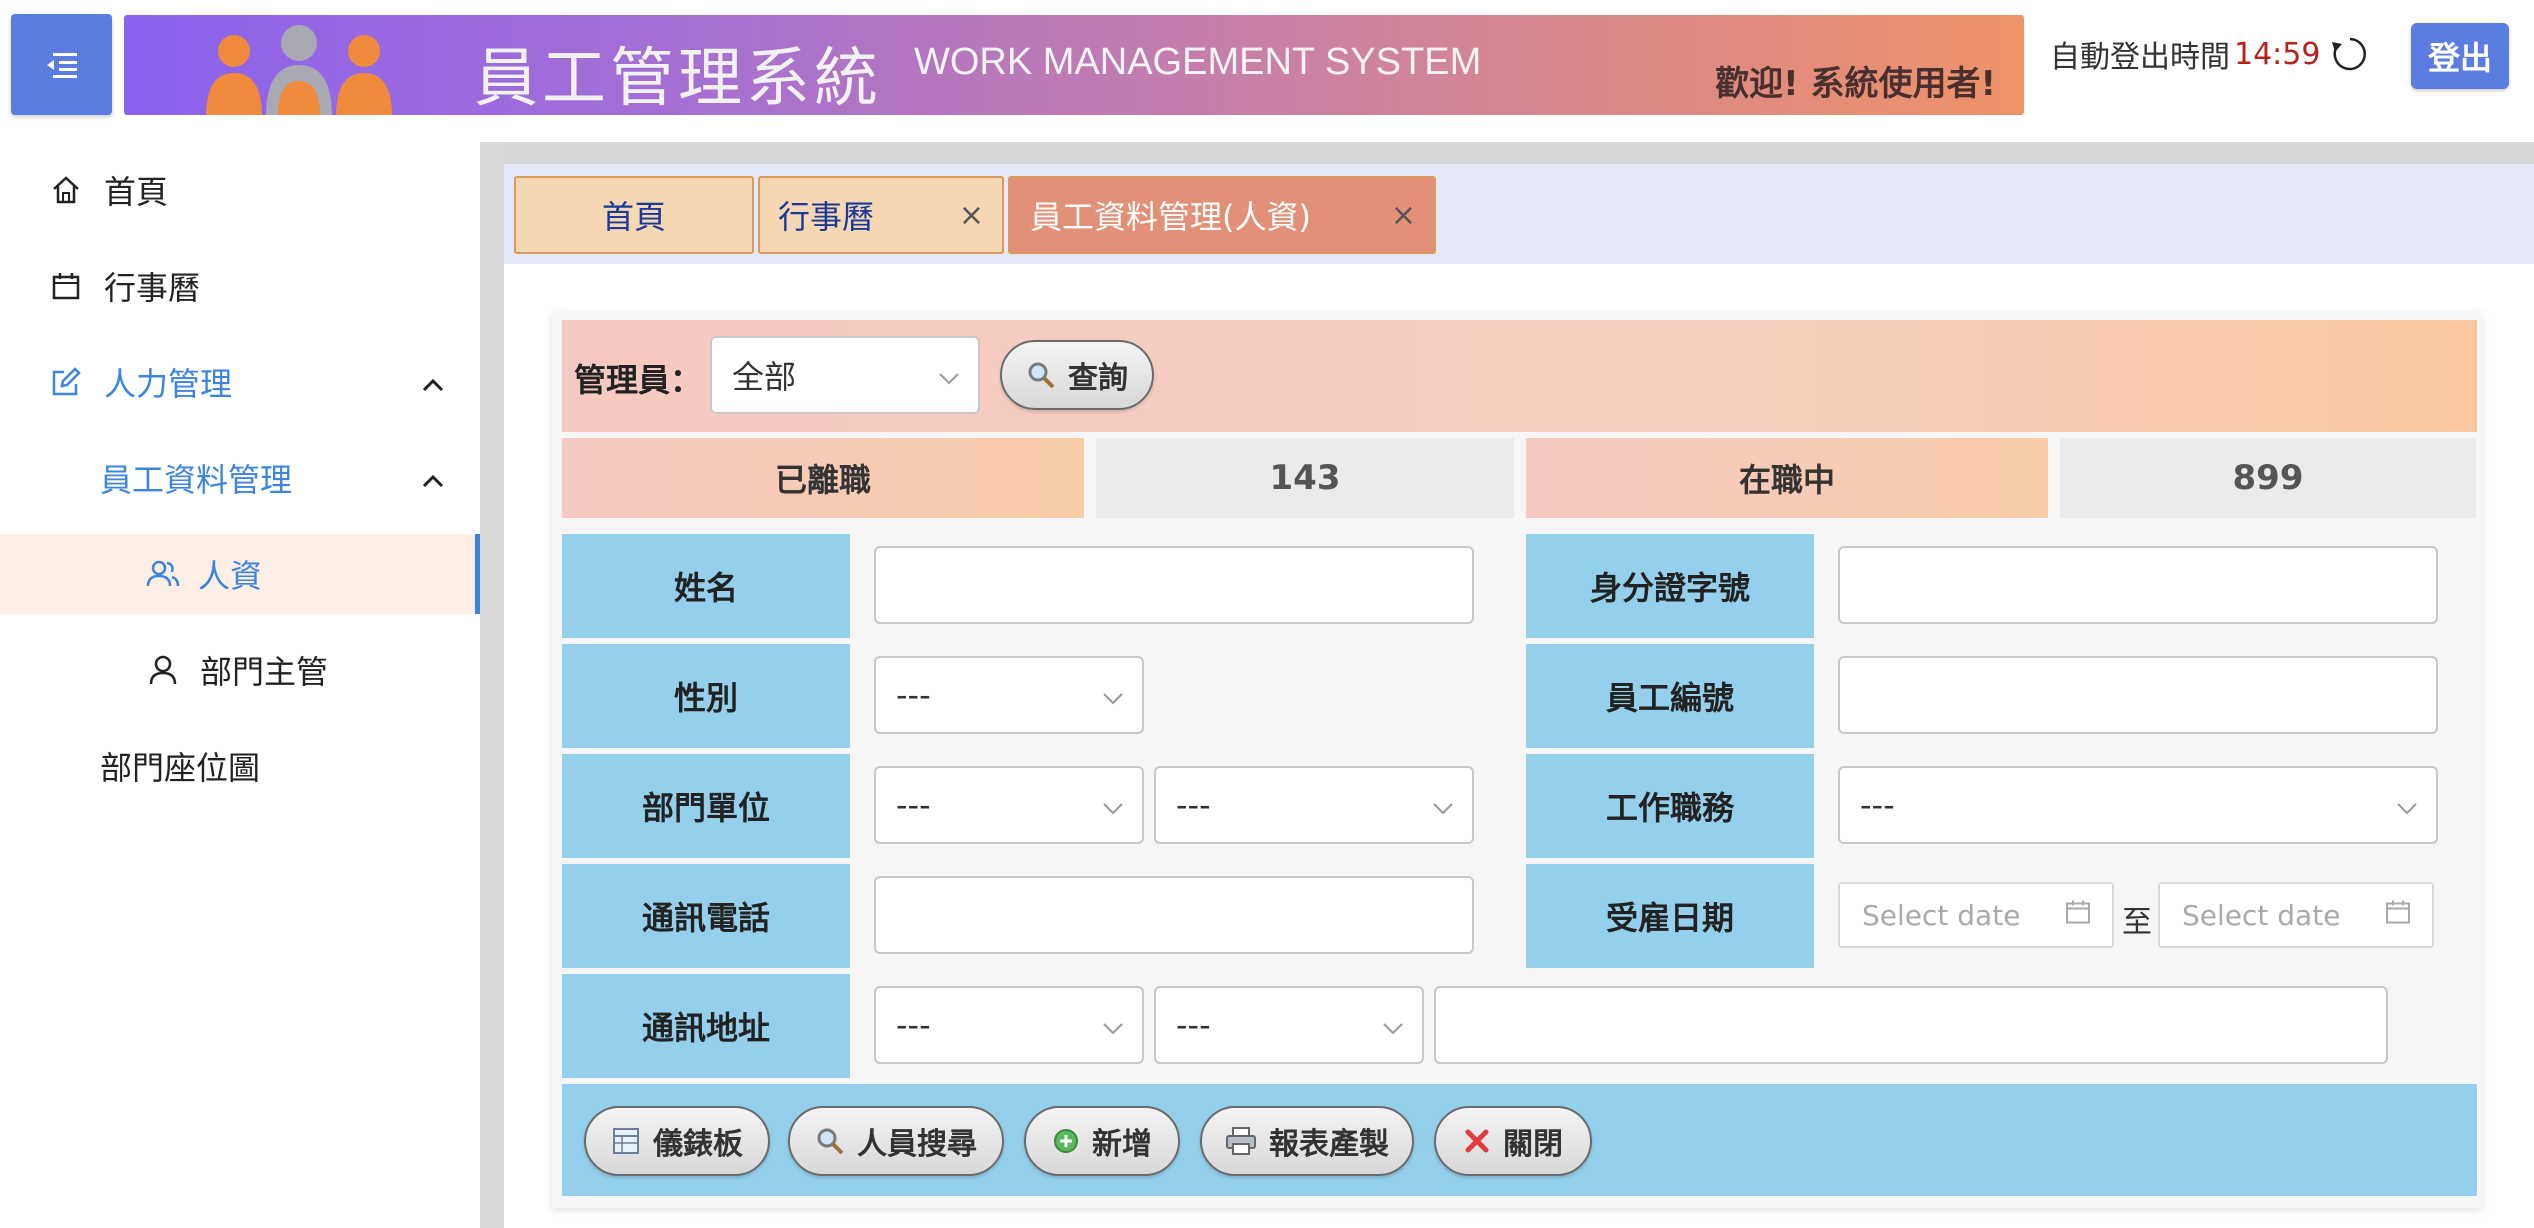 This screenshot has width=2534, height=1228. What do you see at coordinates (1787, 478) in the screenshot?
I see `active-label: 在職中` at bounding box center [1787, 478].